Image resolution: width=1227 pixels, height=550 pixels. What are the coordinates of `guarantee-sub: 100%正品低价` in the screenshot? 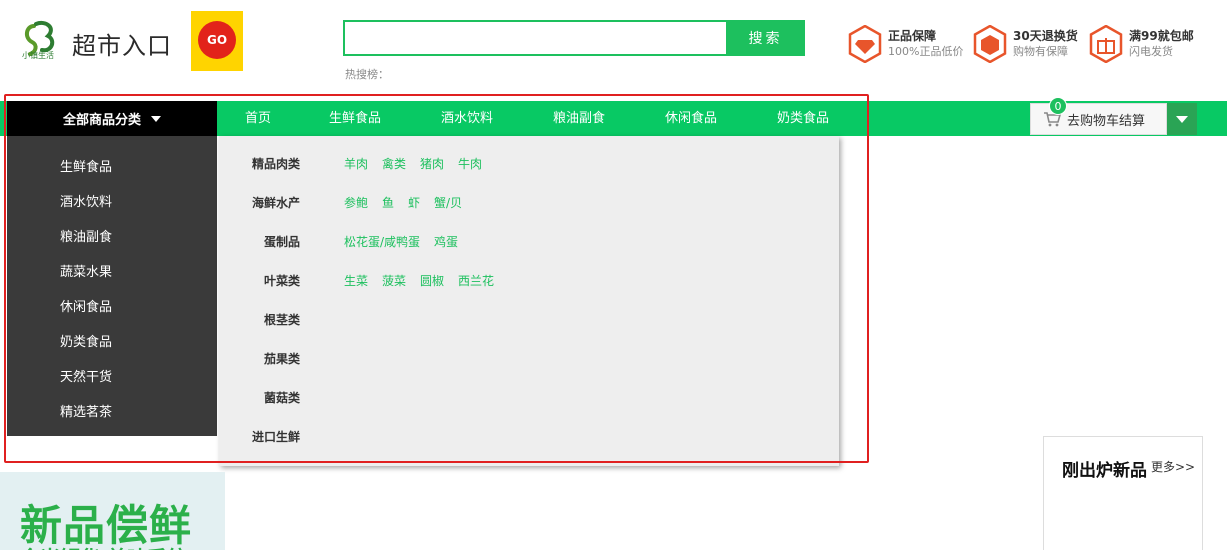 It's located at (926, 51).